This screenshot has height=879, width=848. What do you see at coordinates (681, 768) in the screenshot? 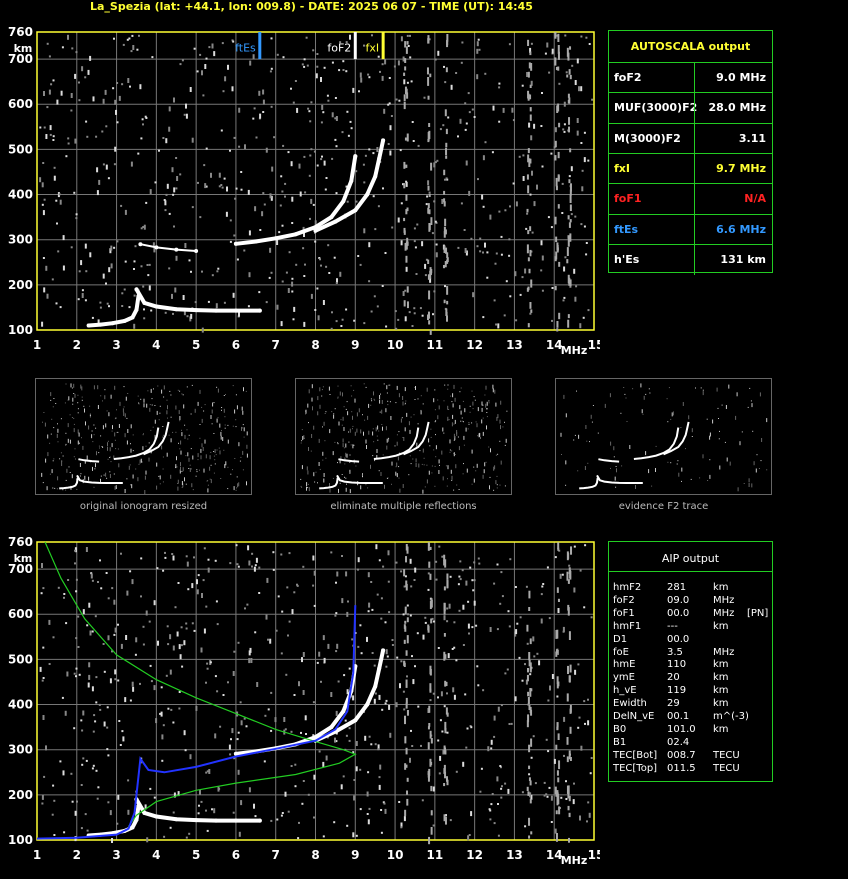
I see `aip-value: 011.5` at bounding box center [681, 768].